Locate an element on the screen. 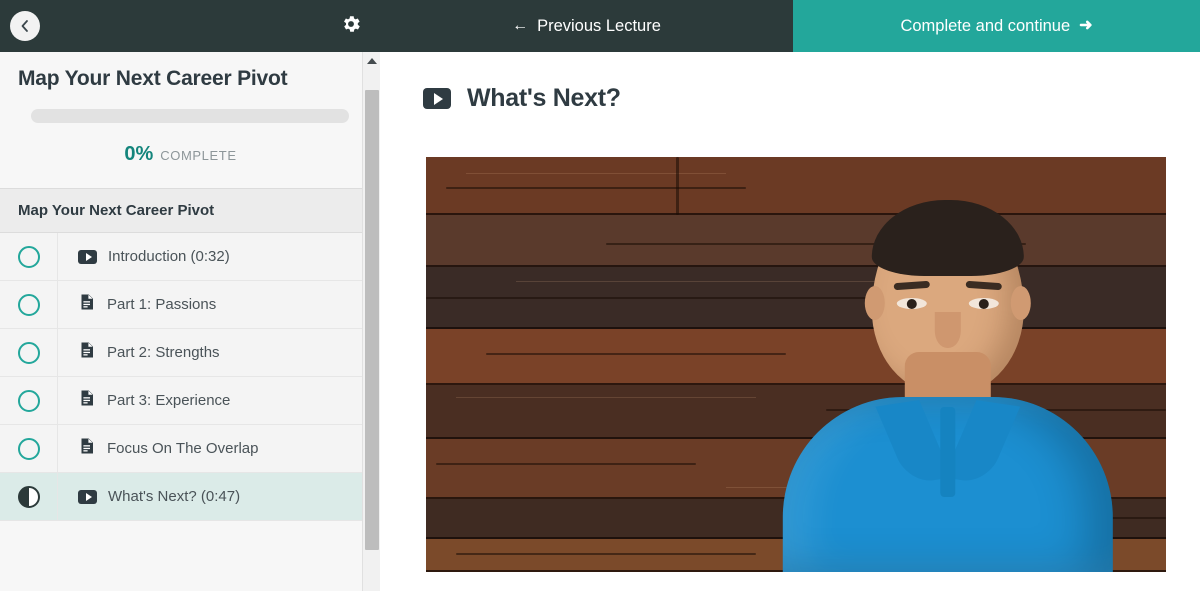 Image resolution: width=1200 pixels, height=591 pixels. previous-lecture-button: ← Previous Lecture is located at coordinates (586, 26).